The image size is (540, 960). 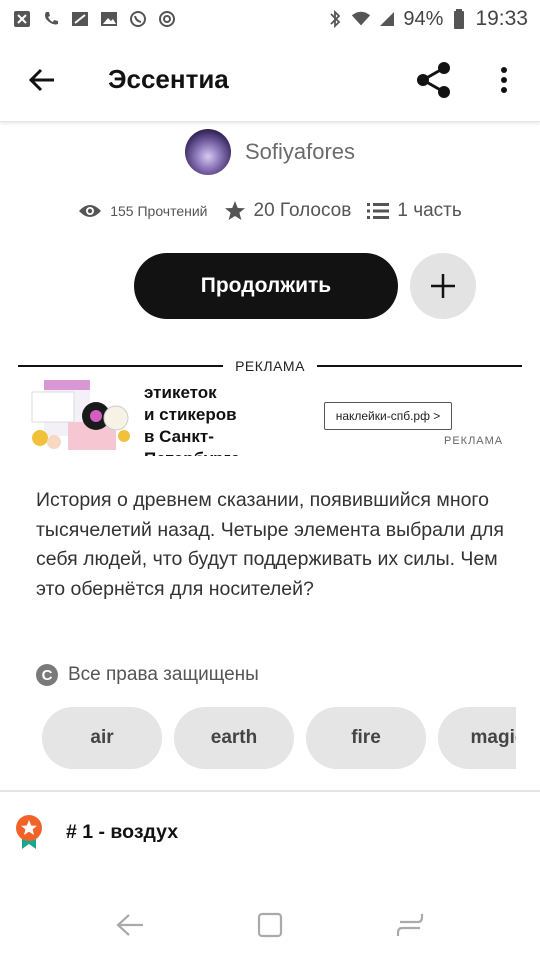 What do you see at coordinates (163, 674) in the screenshot?
I see `copyright-label: Все права защищены` at bounding box center [163, 674].